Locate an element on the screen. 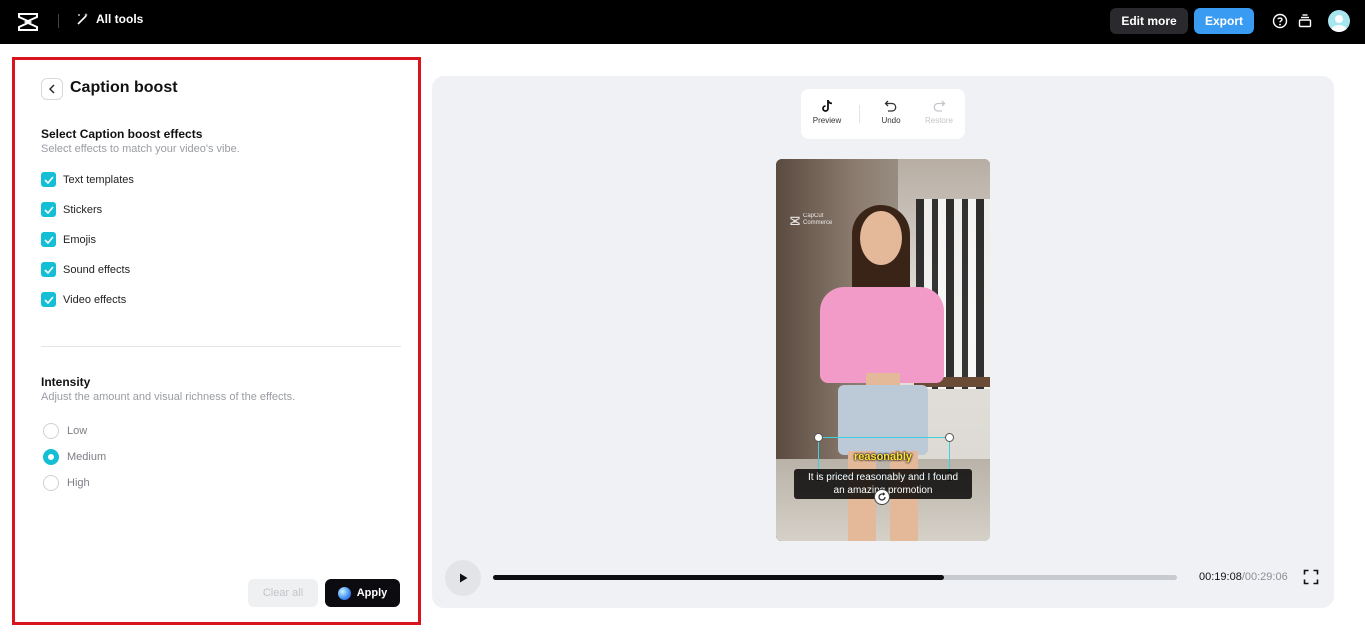 The image size is (1365, 639). fullscreen-icon is located at coordinates (1311, 577).